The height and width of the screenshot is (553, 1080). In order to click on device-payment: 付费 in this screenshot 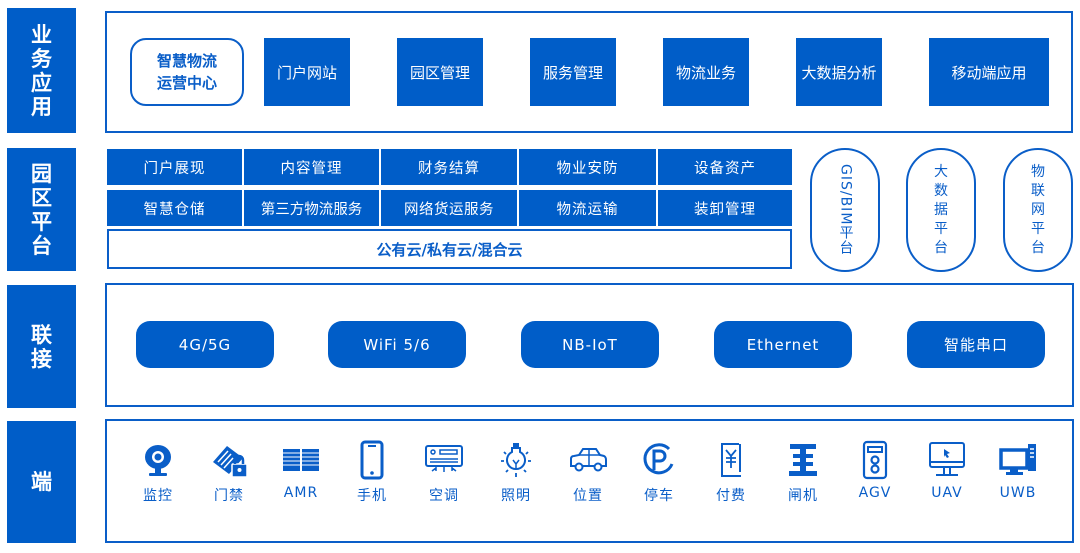, I will do `click(731, 472)`.